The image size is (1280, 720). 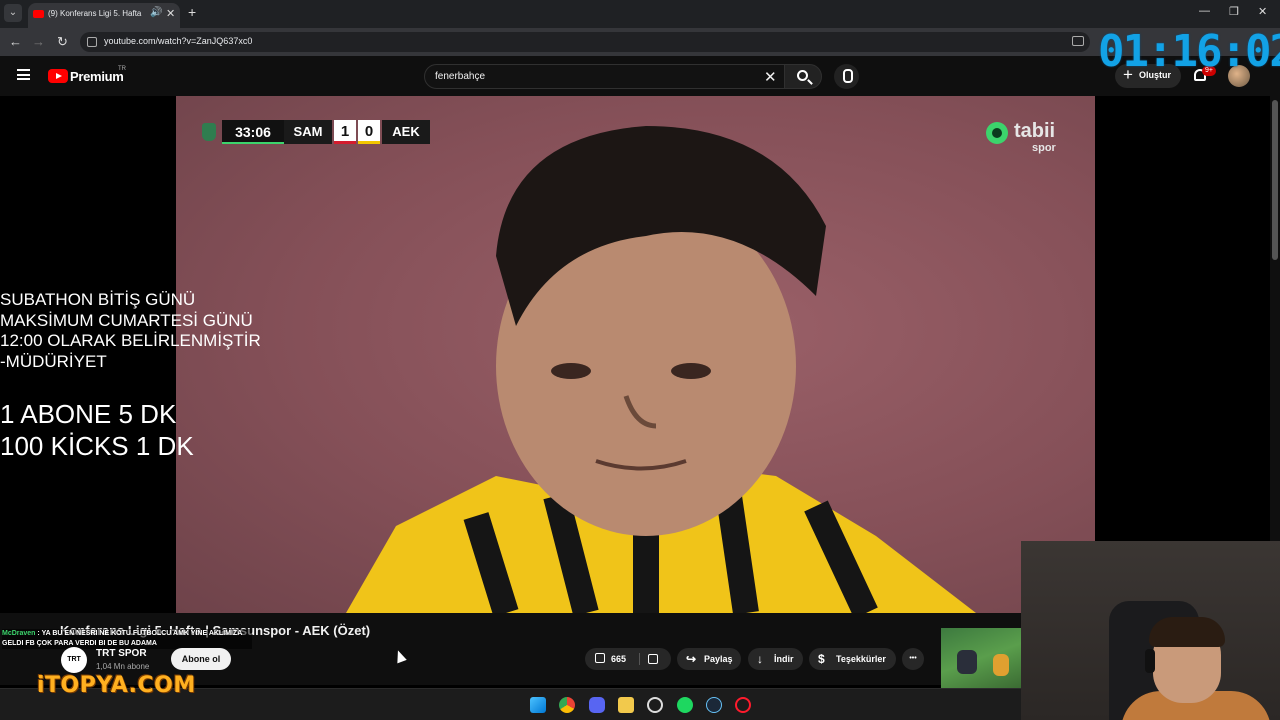 What do you see at coordinates (88, 414) in the screenshot?
I see `rate-subscribe: 1 ABONE 5 DK` at bounding box center [88, 414].